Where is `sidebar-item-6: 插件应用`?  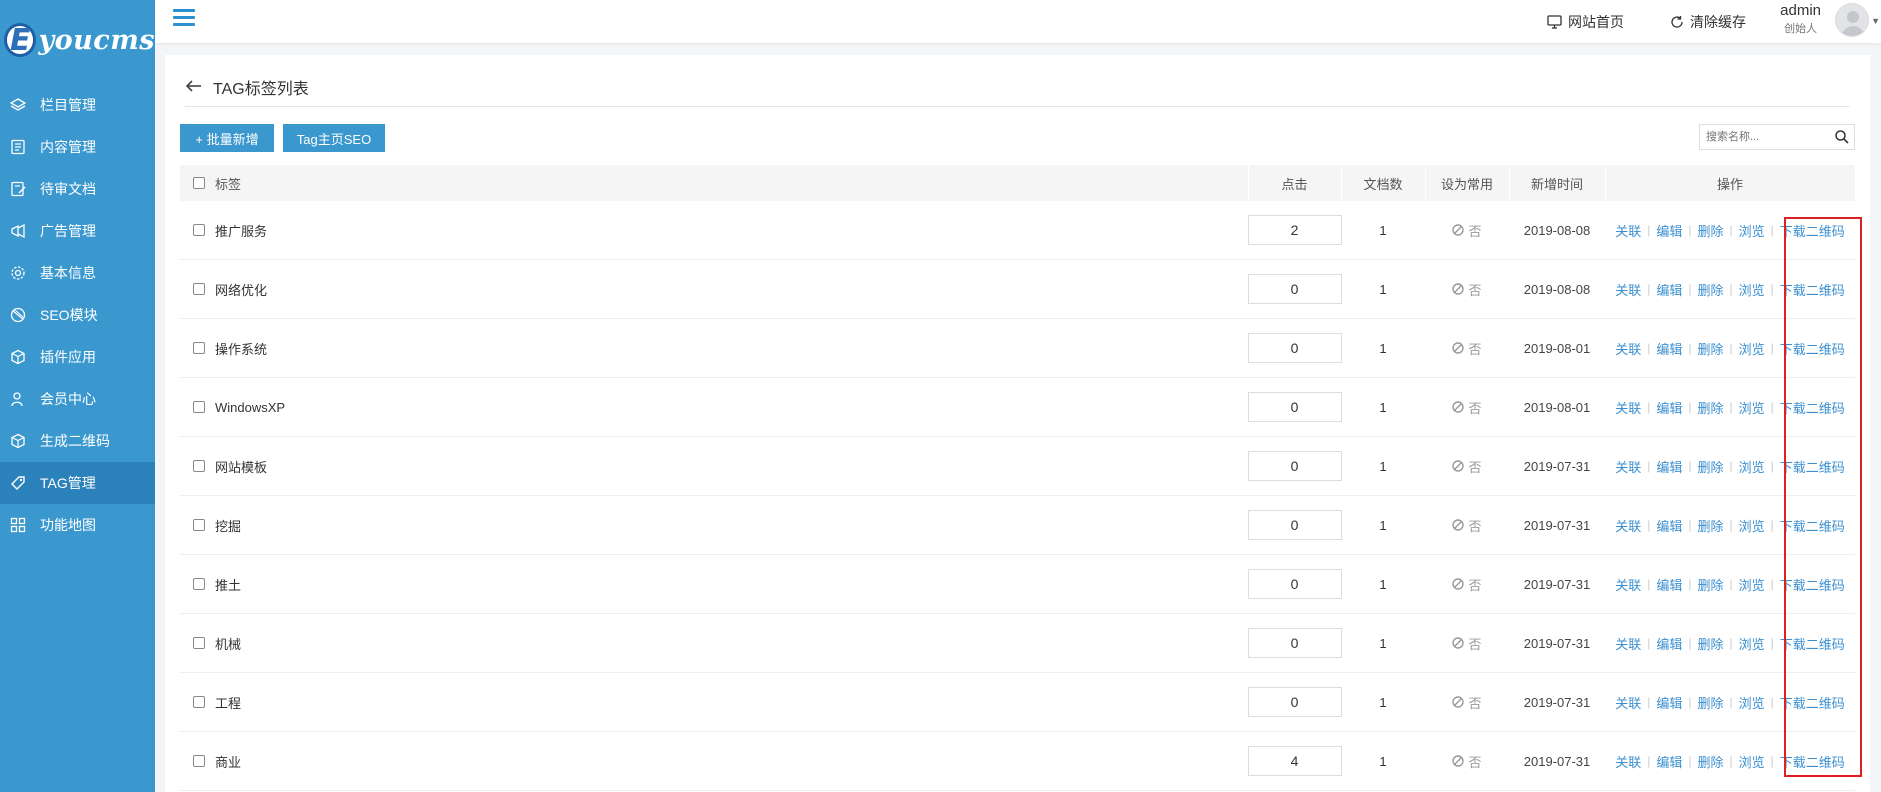
sidebar-item-6: 插件应用 is located at coordinates (77, 357).